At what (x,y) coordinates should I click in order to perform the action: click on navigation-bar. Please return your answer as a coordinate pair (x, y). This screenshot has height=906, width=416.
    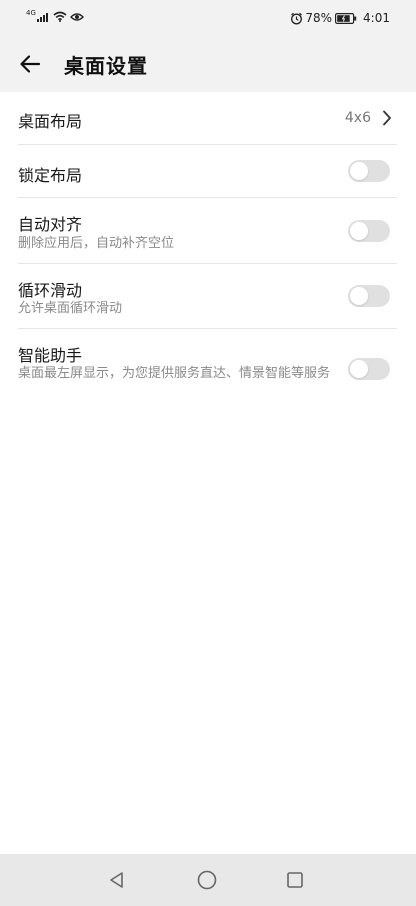
    Looking at the image, I should click on (208, 880).